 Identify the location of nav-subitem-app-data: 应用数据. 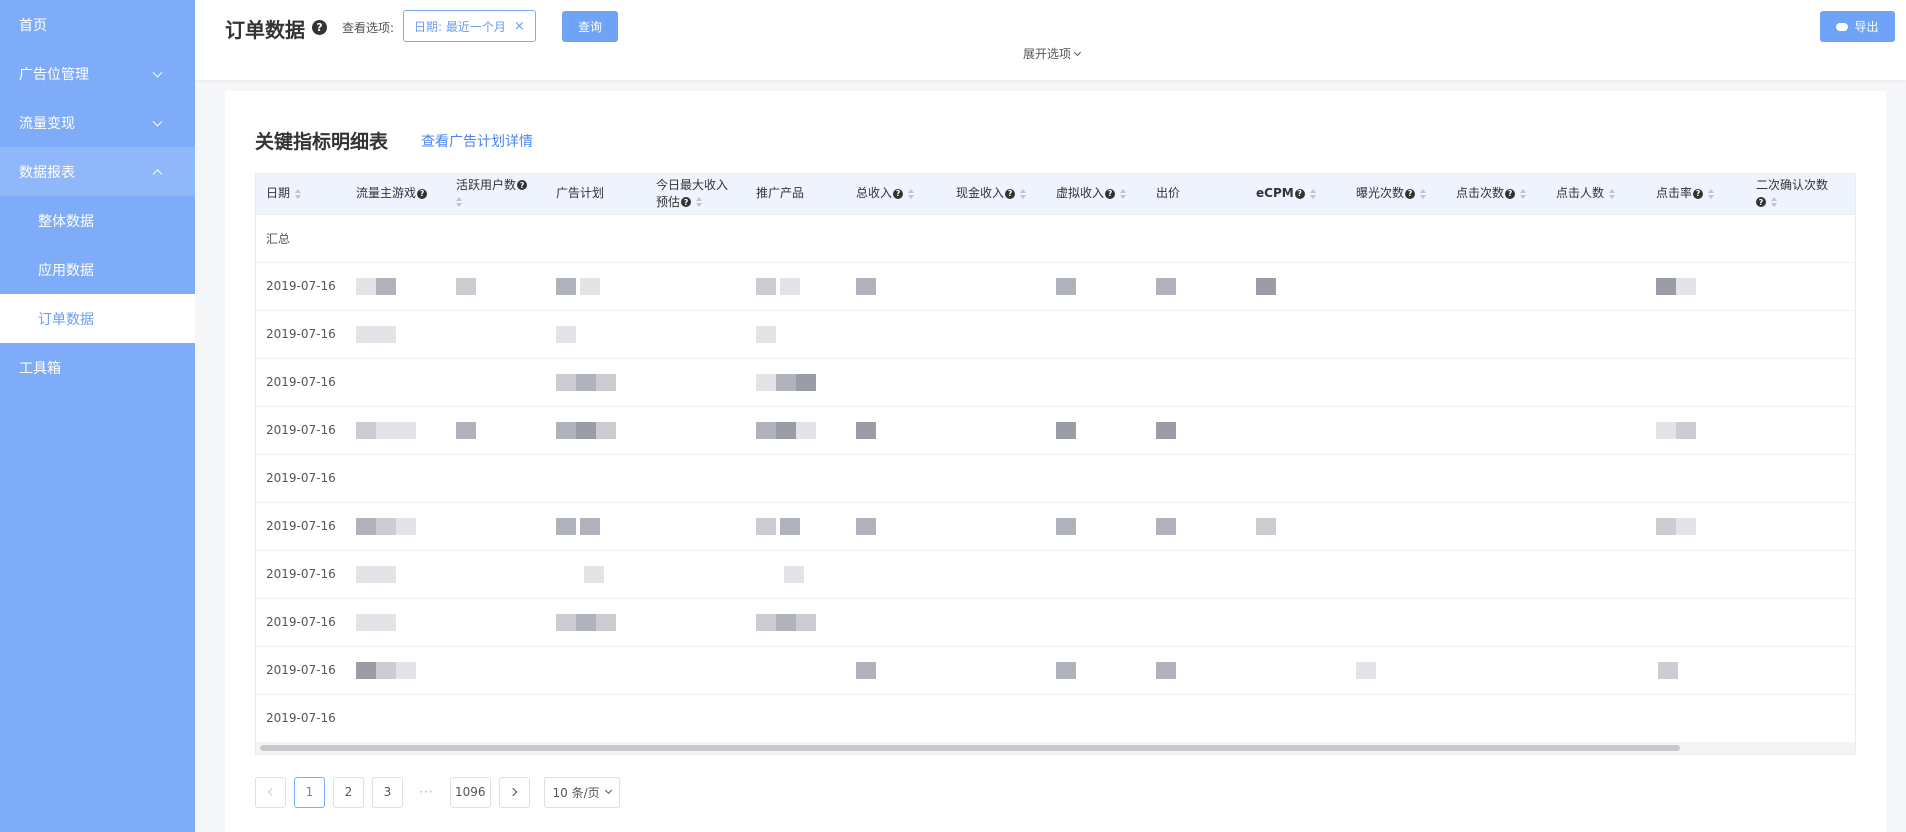
(97, 269).